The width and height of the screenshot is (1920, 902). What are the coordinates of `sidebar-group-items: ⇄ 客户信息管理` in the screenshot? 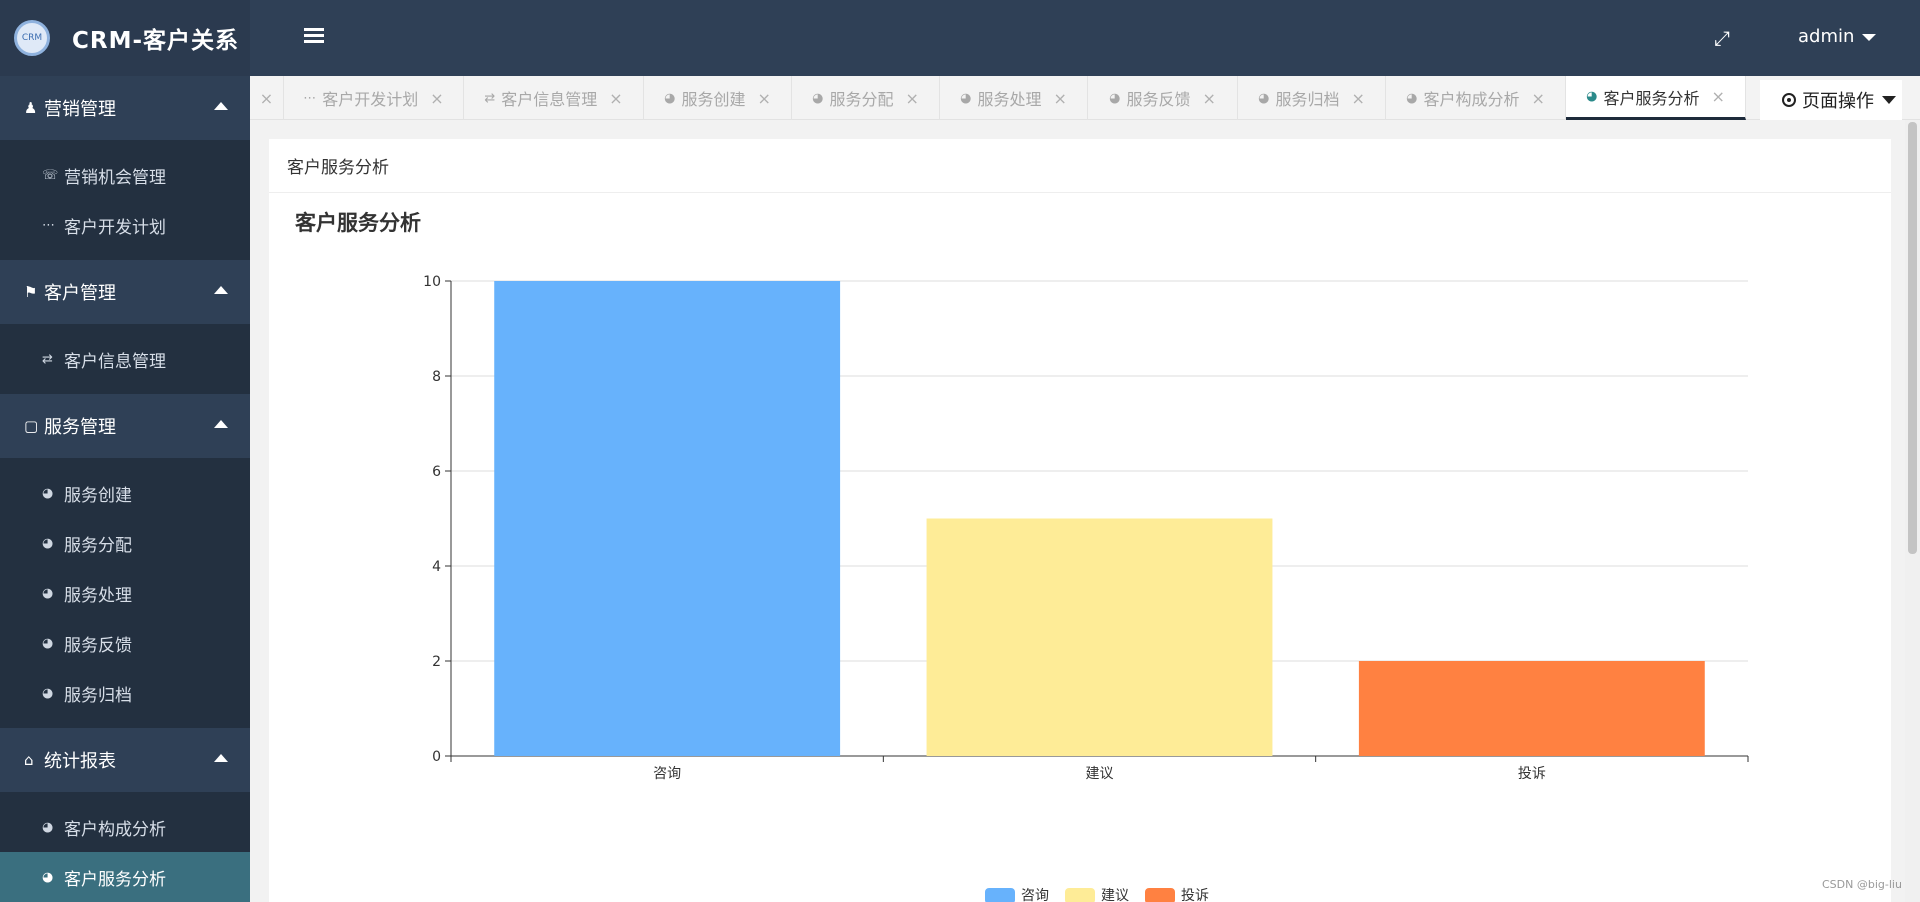 It's located at (125, 359).